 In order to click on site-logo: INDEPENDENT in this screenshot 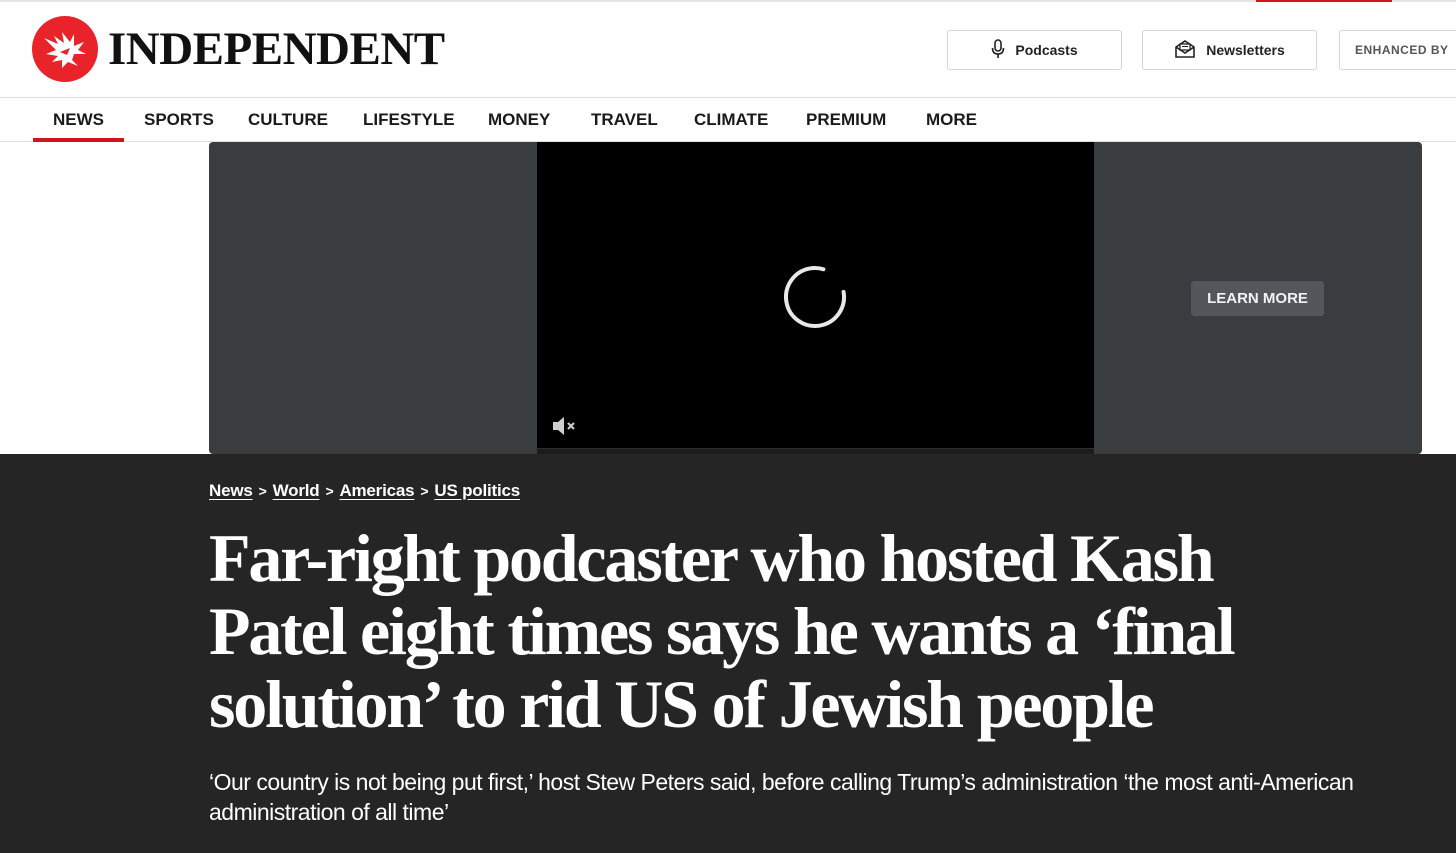, I will do `click(238, 49)`.